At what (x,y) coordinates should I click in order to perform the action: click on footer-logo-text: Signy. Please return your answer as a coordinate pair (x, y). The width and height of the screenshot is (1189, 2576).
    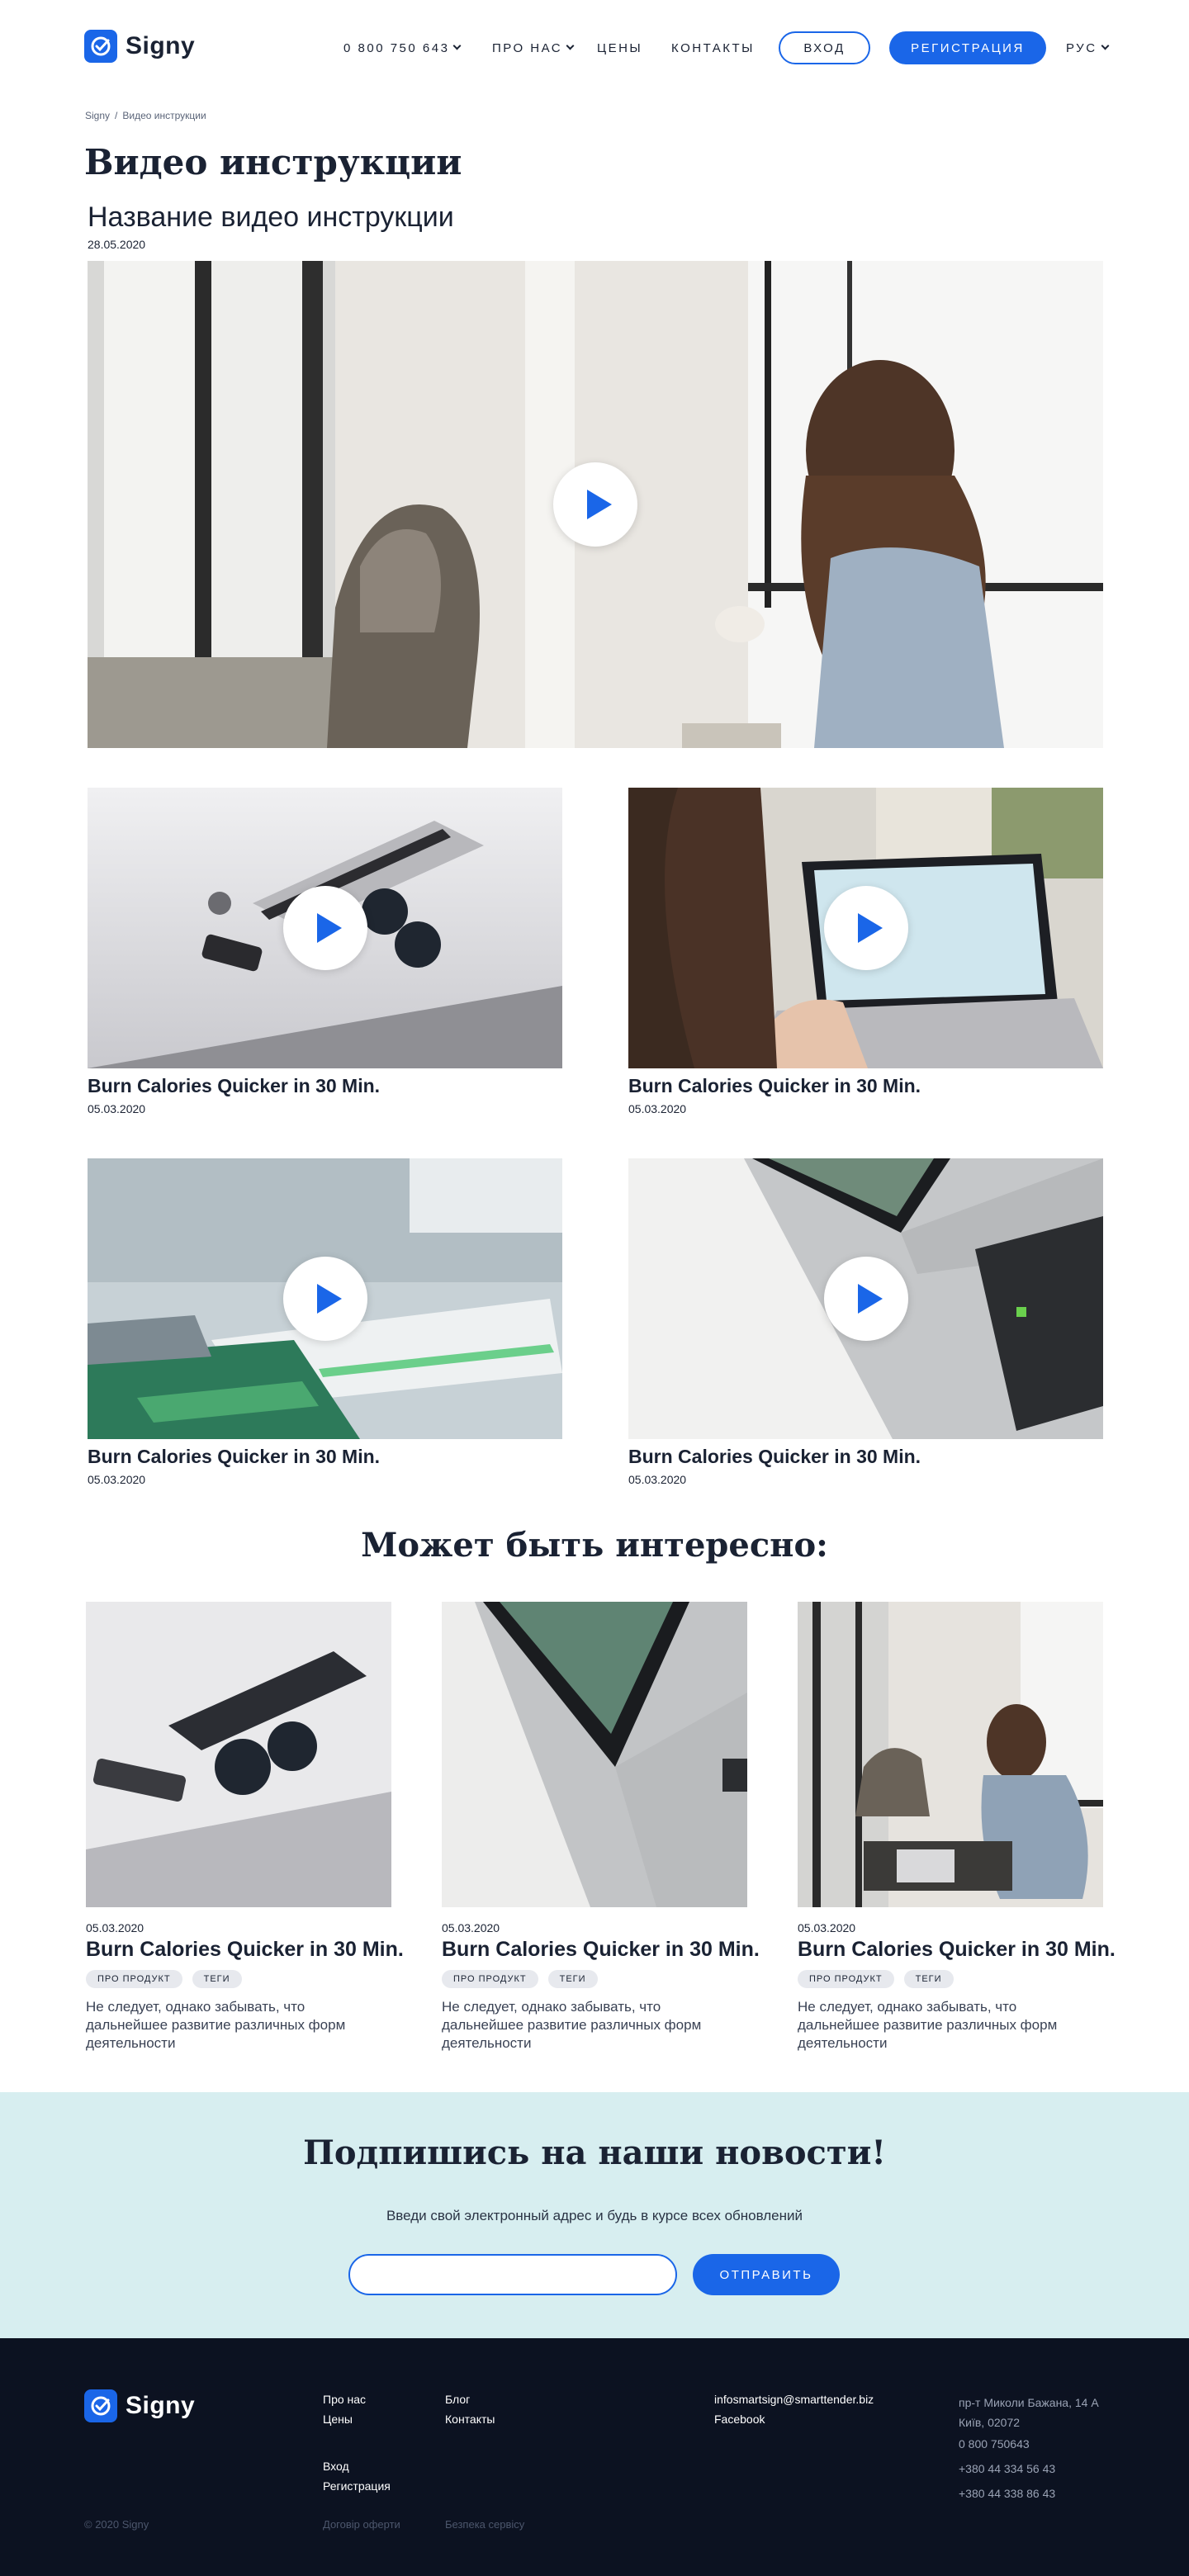
    Looking at the image, I should click on (161, 2405).